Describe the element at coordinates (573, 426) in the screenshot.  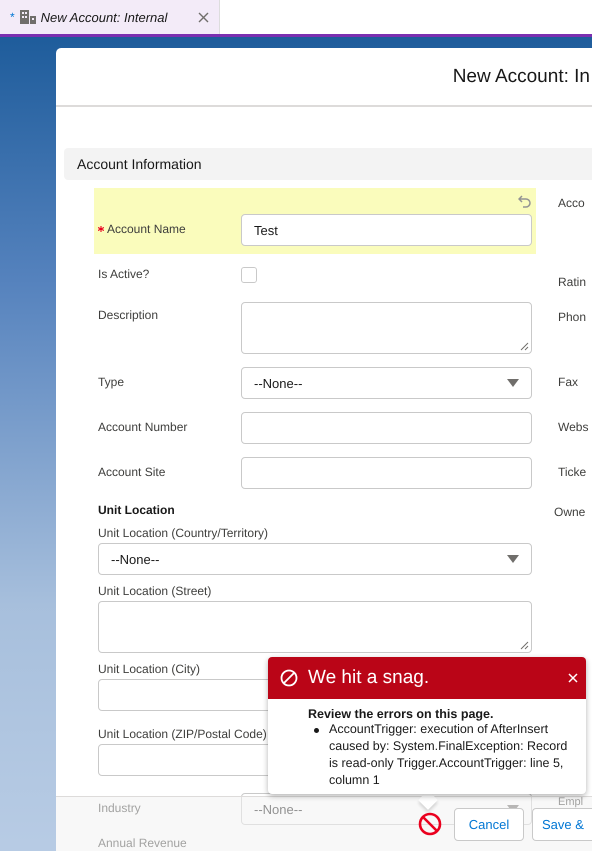
I see `field-label: Webs` at that location.